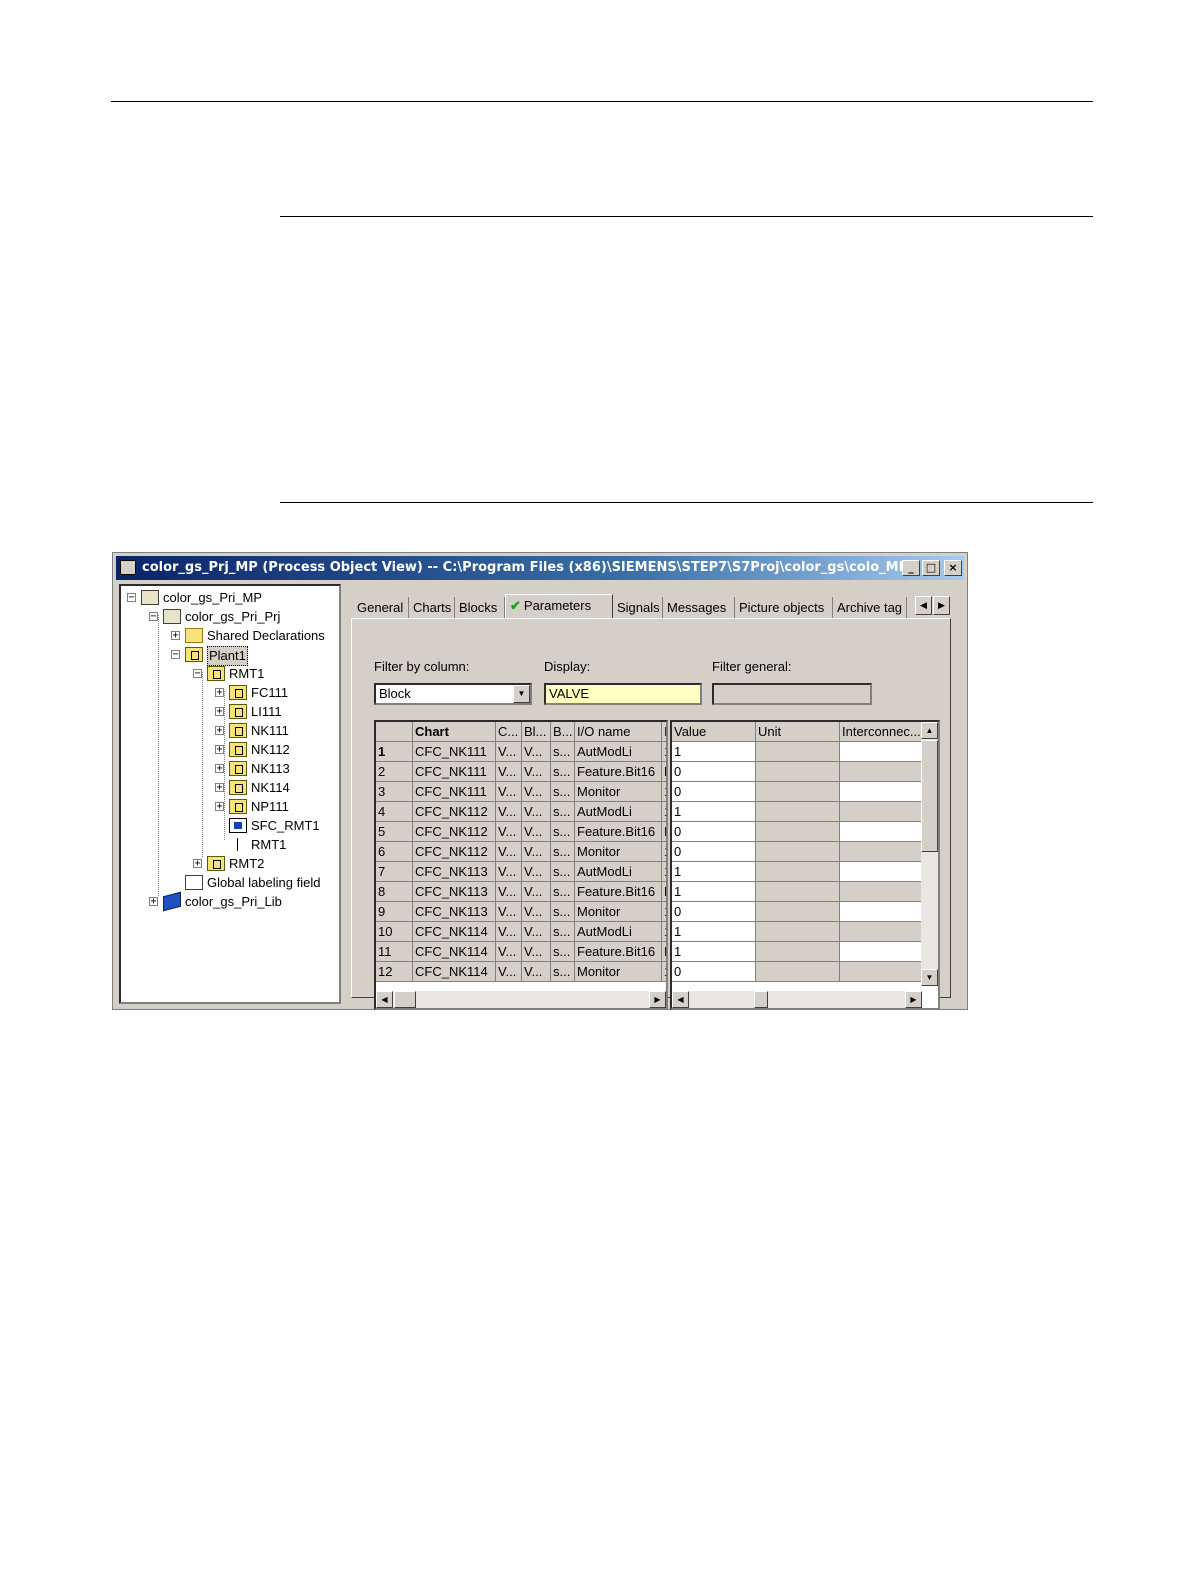 The height and width of the screenshot is (1587, 1191). Describe the element at coordinates (929, 977) in the screenshot. I see `scroll-down-icon: ▼` at that location.